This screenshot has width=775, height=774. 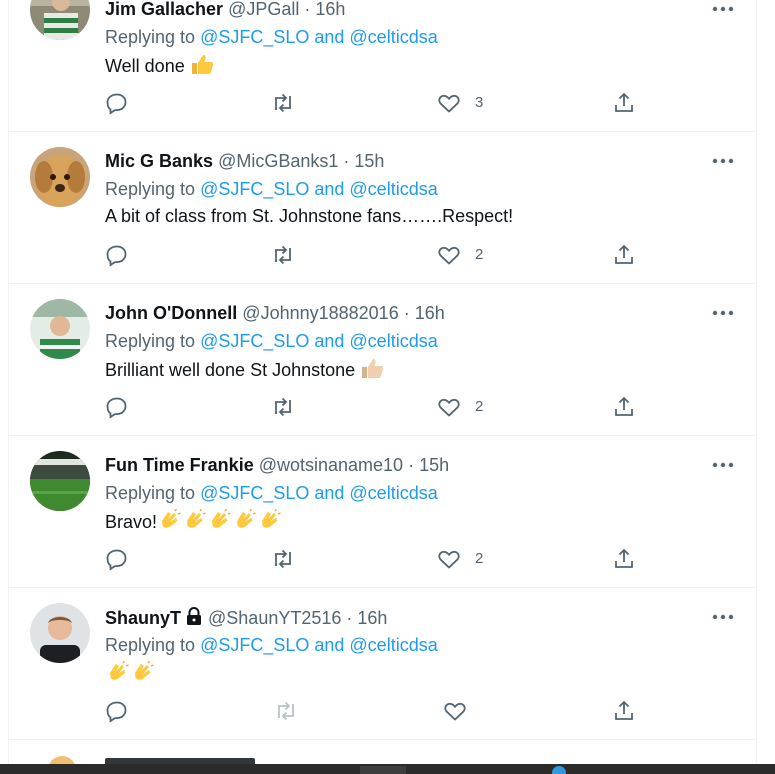 I want to click on user-handle: @ShaunYT2516, so click(x=274, y=618).